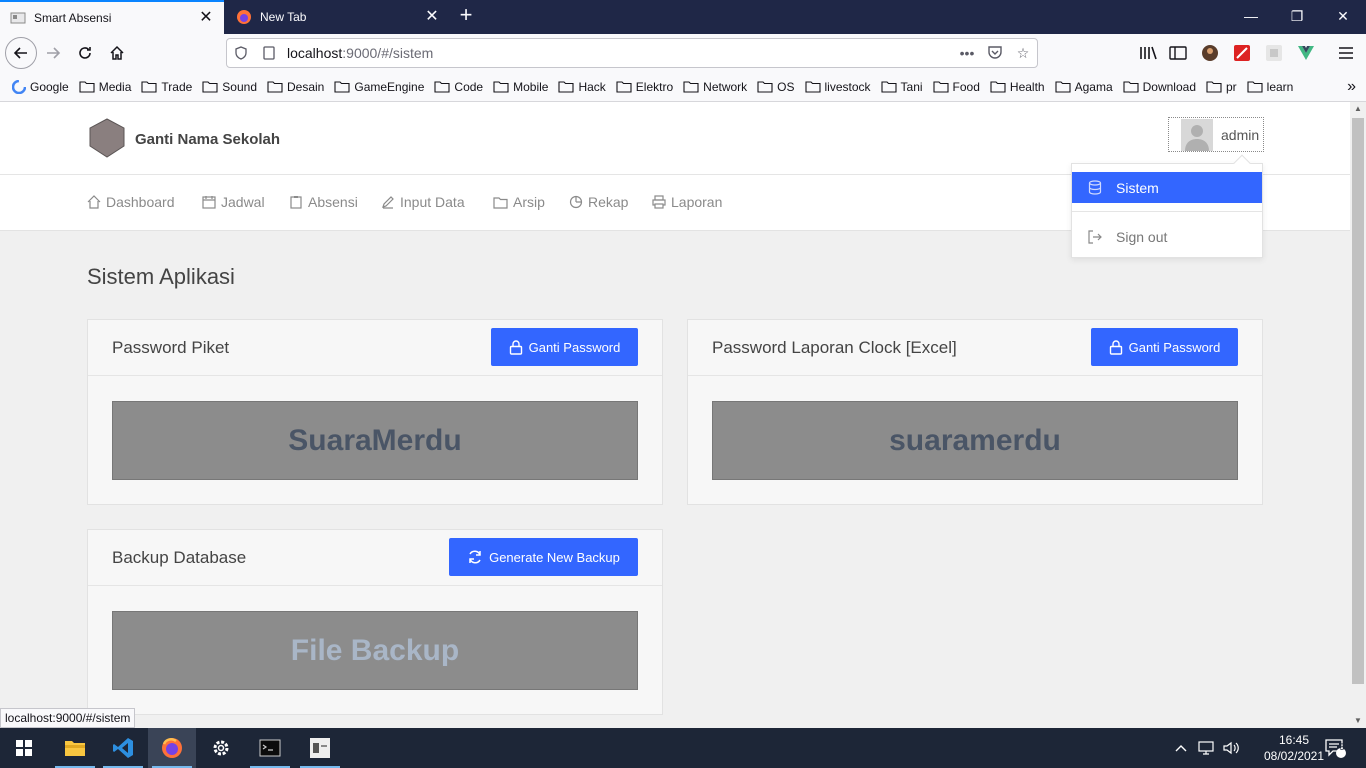 This screenshot has width=1366, height=768. What do you see at coordinates (423, 202) in the screenshot?
I see `menu-input-data: Input Data` at bounding box center [423, 202].